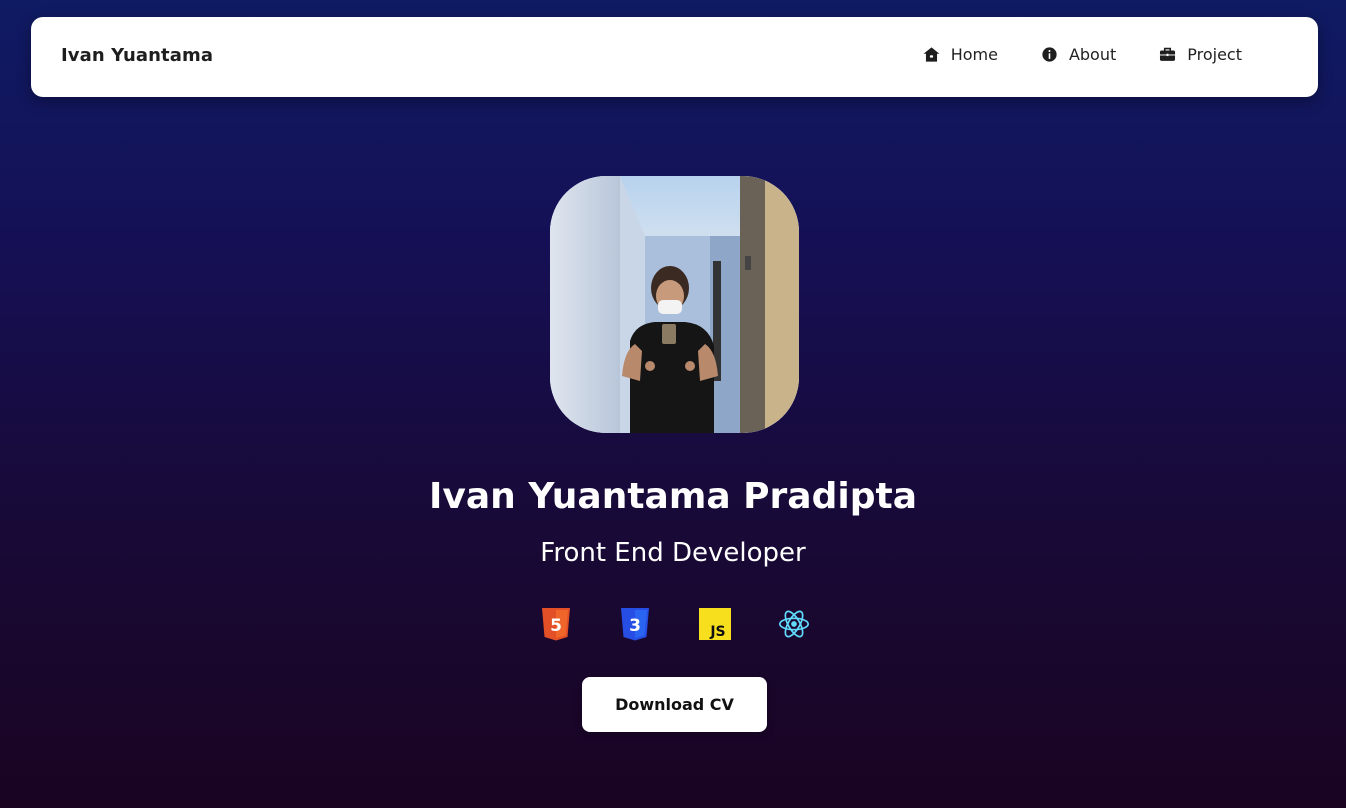  Describe the element at coordinates (974, 54) in the screenshot. I see `nav-home-label: Home` at that location.